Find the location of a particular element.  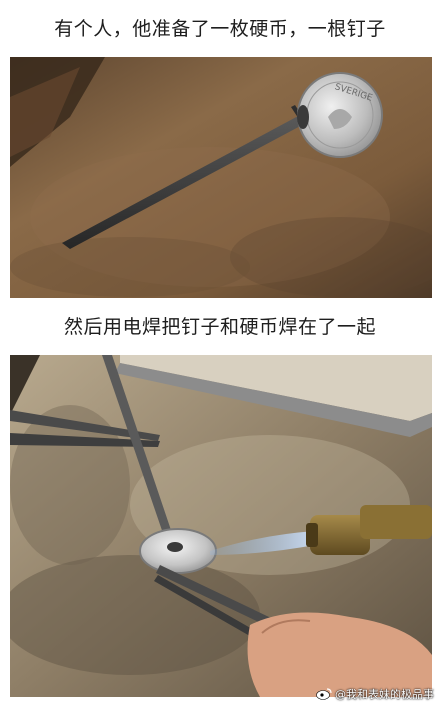

caption-top: 有个人，他准备了一枚硬币，一根钉子 is located at coordinates (220, 29).